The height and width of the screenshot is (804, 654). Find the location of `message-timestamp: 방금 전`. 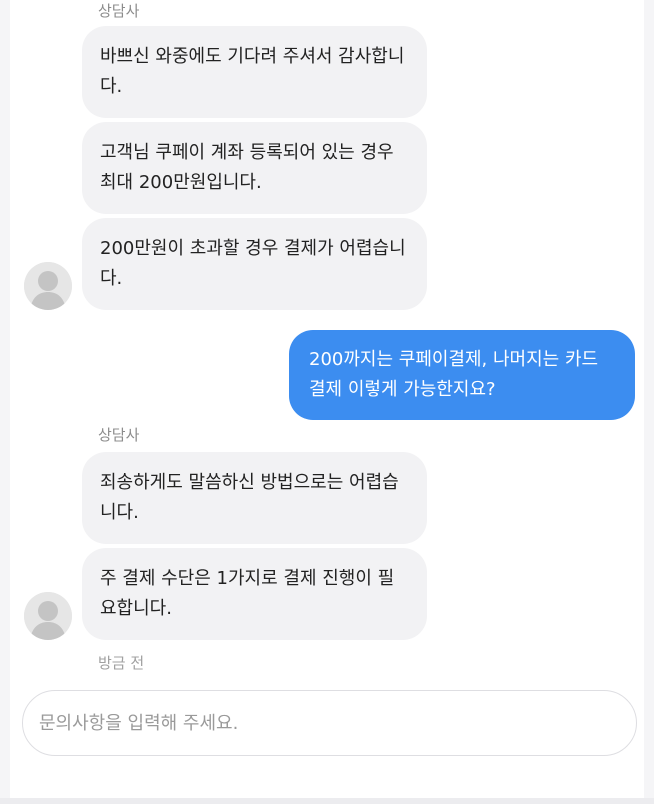

message-timestamp: 방금 전 is located at coordinates (121, 663).